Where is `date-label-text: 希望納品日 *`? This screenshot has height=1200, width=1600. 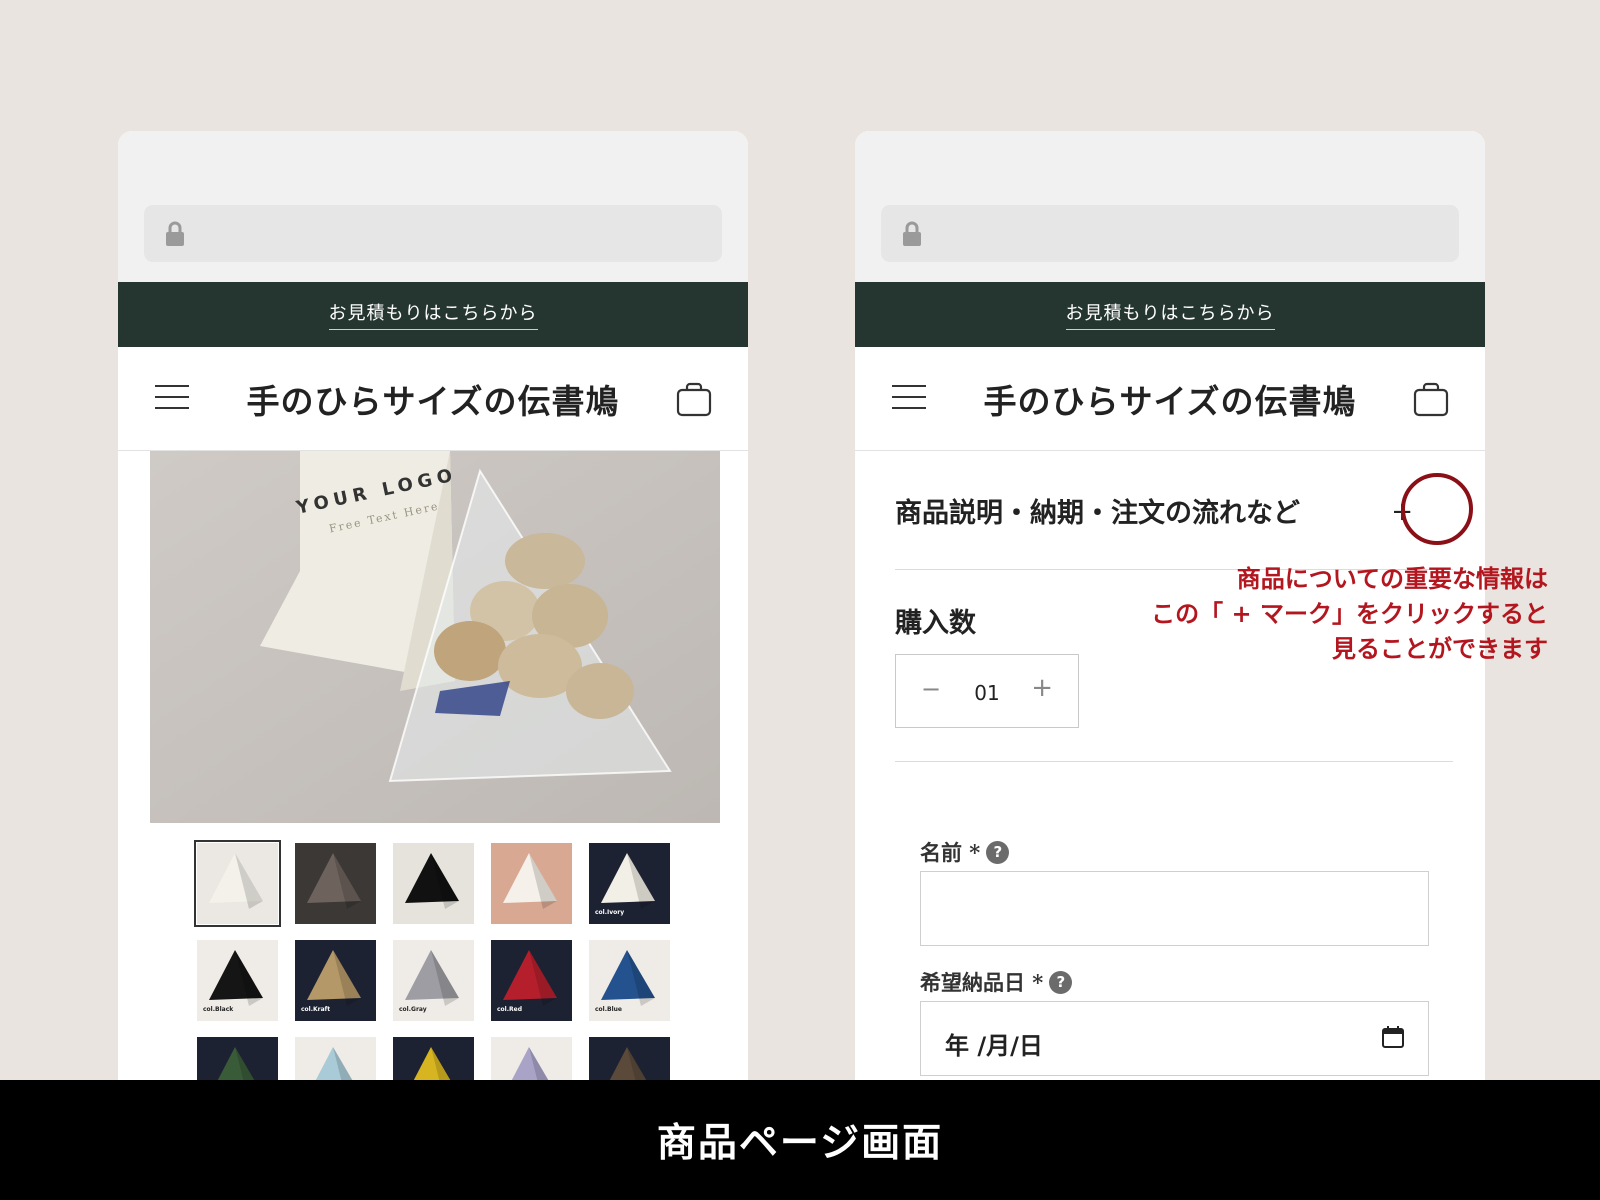
date-label-text: 希望納品日 * is located at coordinates (982, 982).